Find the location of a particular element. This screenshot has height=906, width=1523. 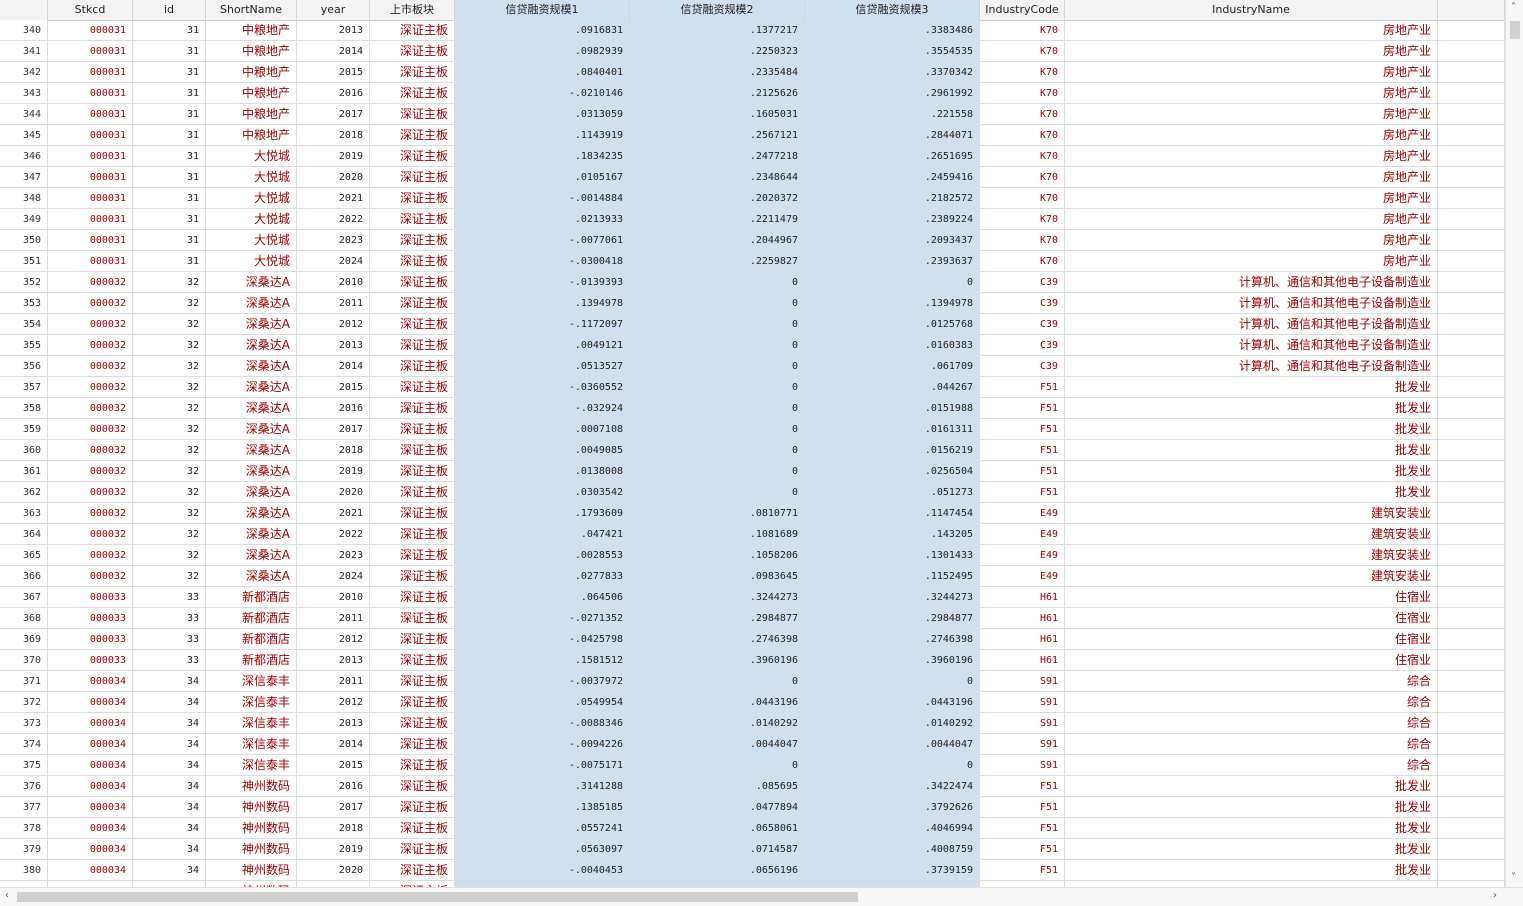

cell-s1: .0028553 is located at coordinates (542, 555).